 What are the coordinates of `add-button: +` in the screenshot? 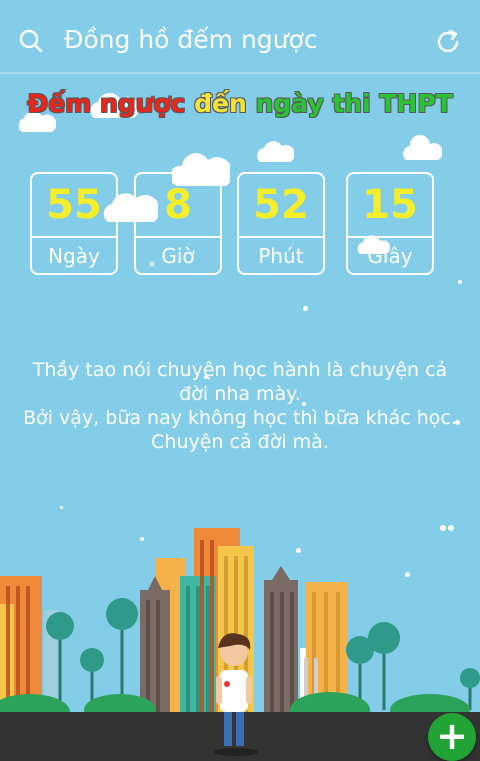 It's located at (452, 737).